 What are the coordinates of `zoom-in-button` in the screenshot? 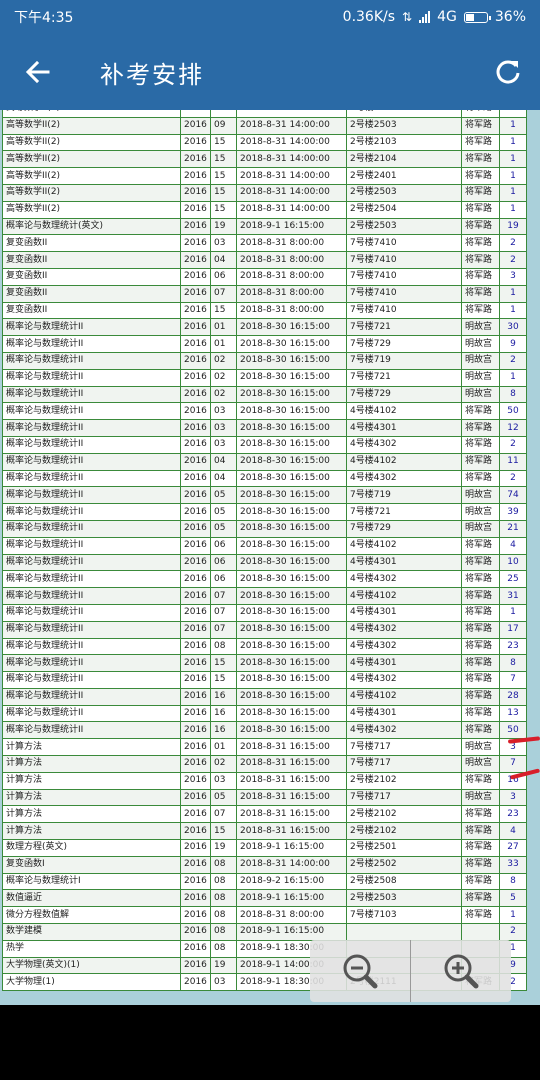 It's located at (460, 971).